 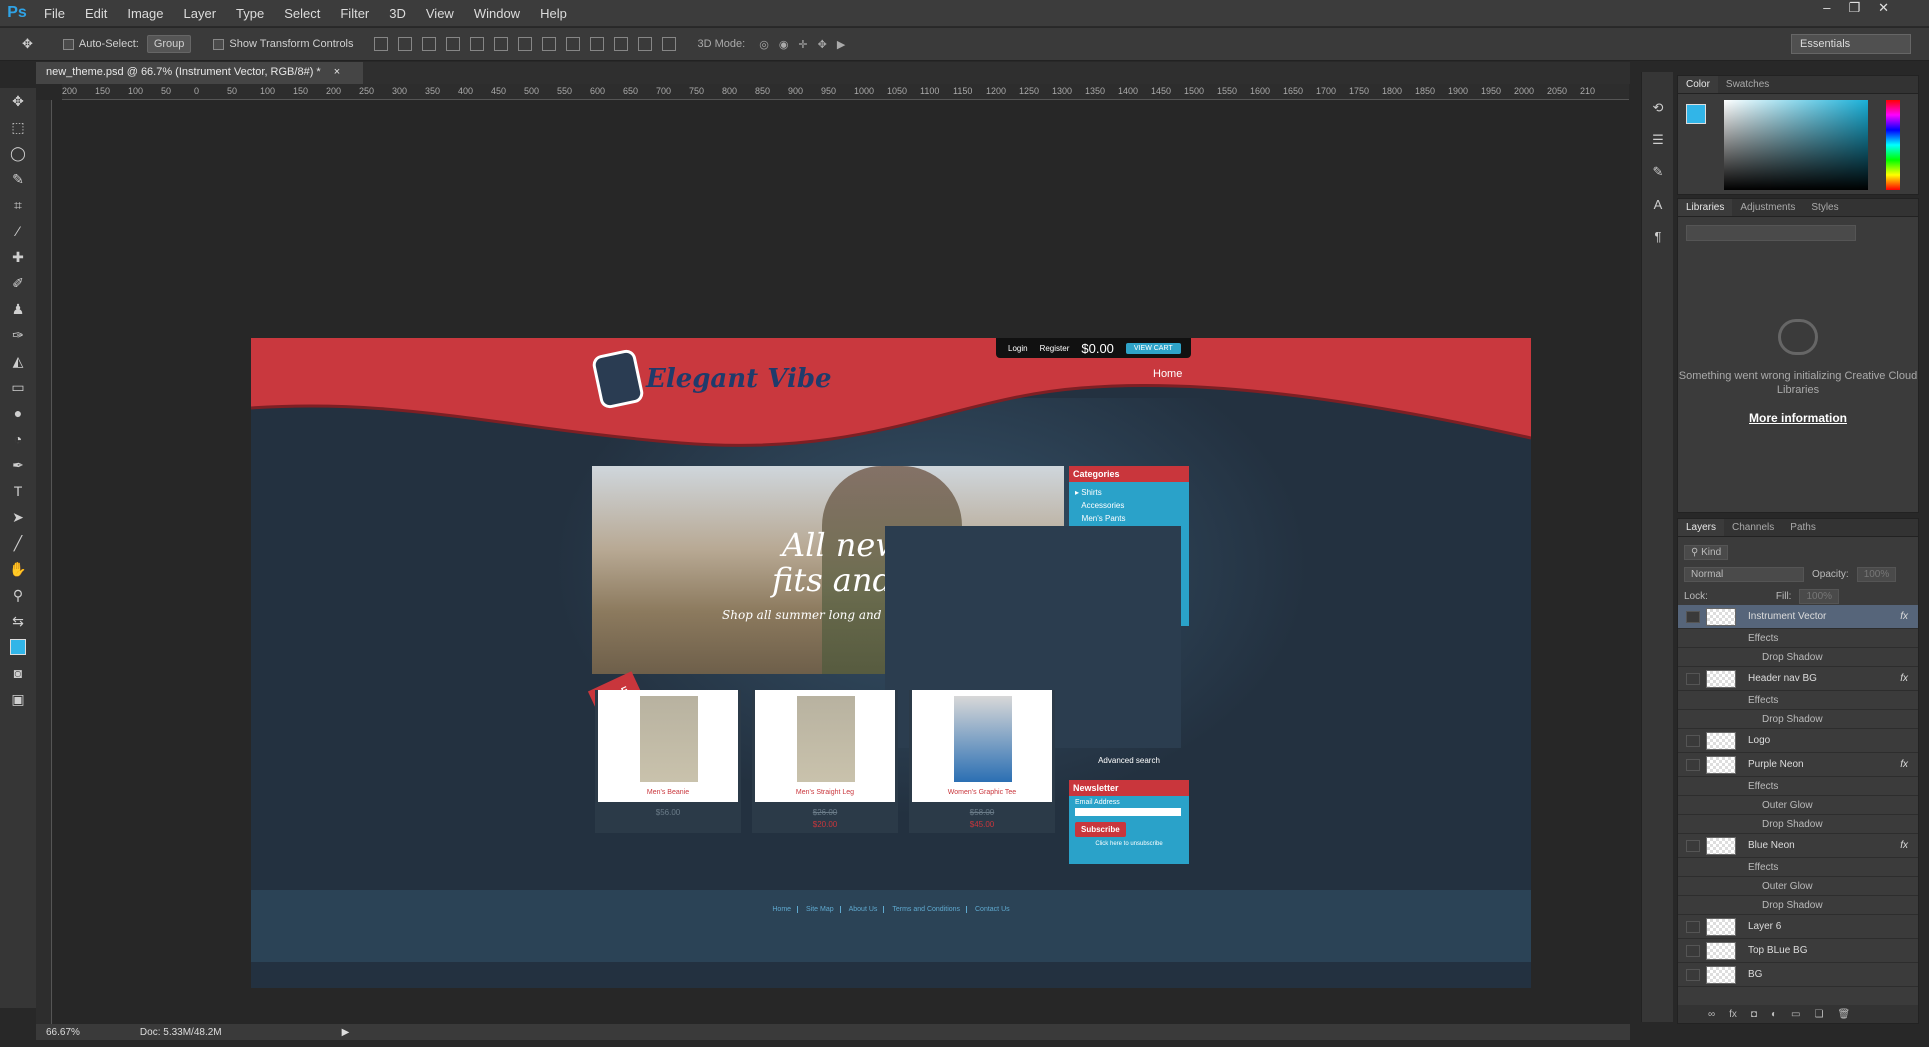 I want to click on pen-tool-icon: ✒, so click(x=18, y=465).